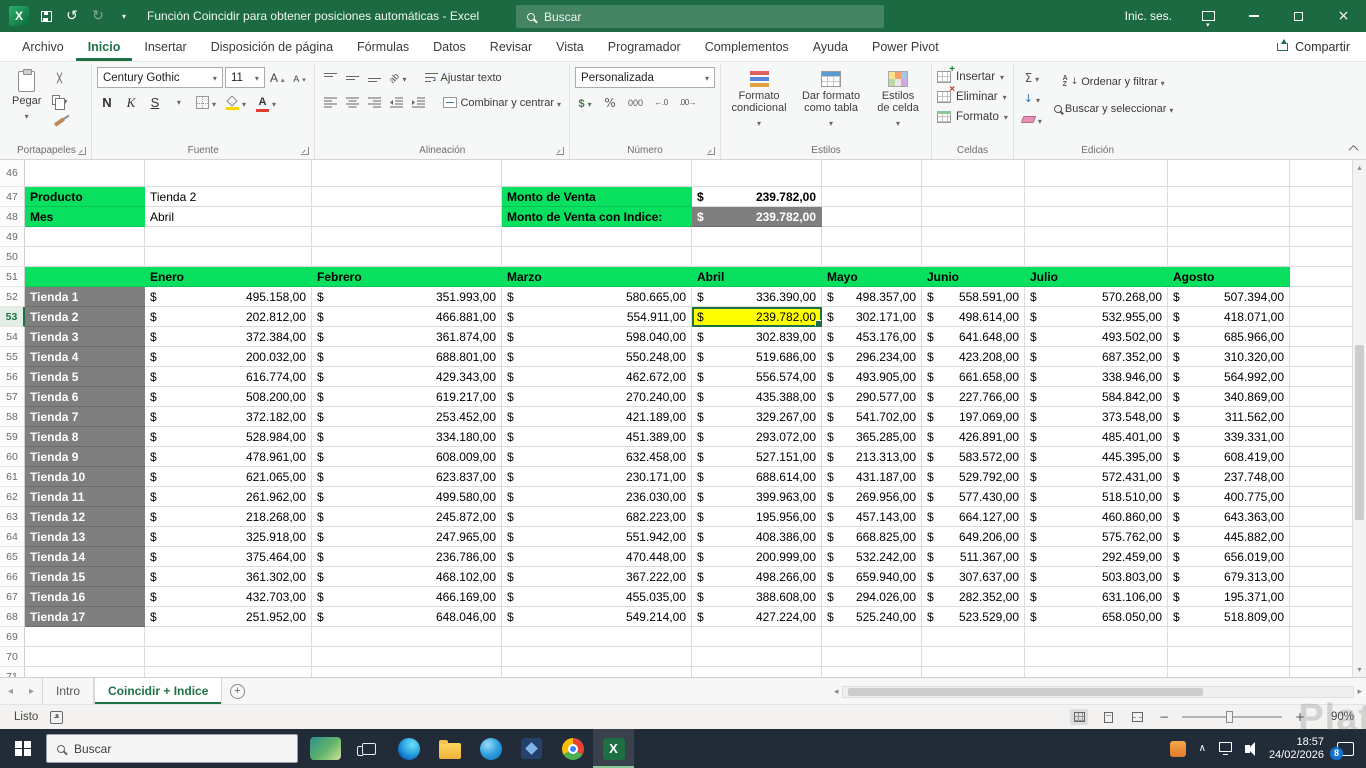 The height and width of the screenshot is (768, 1366). I want to click on amount-cell: $367.222,00, so click(597, 577).